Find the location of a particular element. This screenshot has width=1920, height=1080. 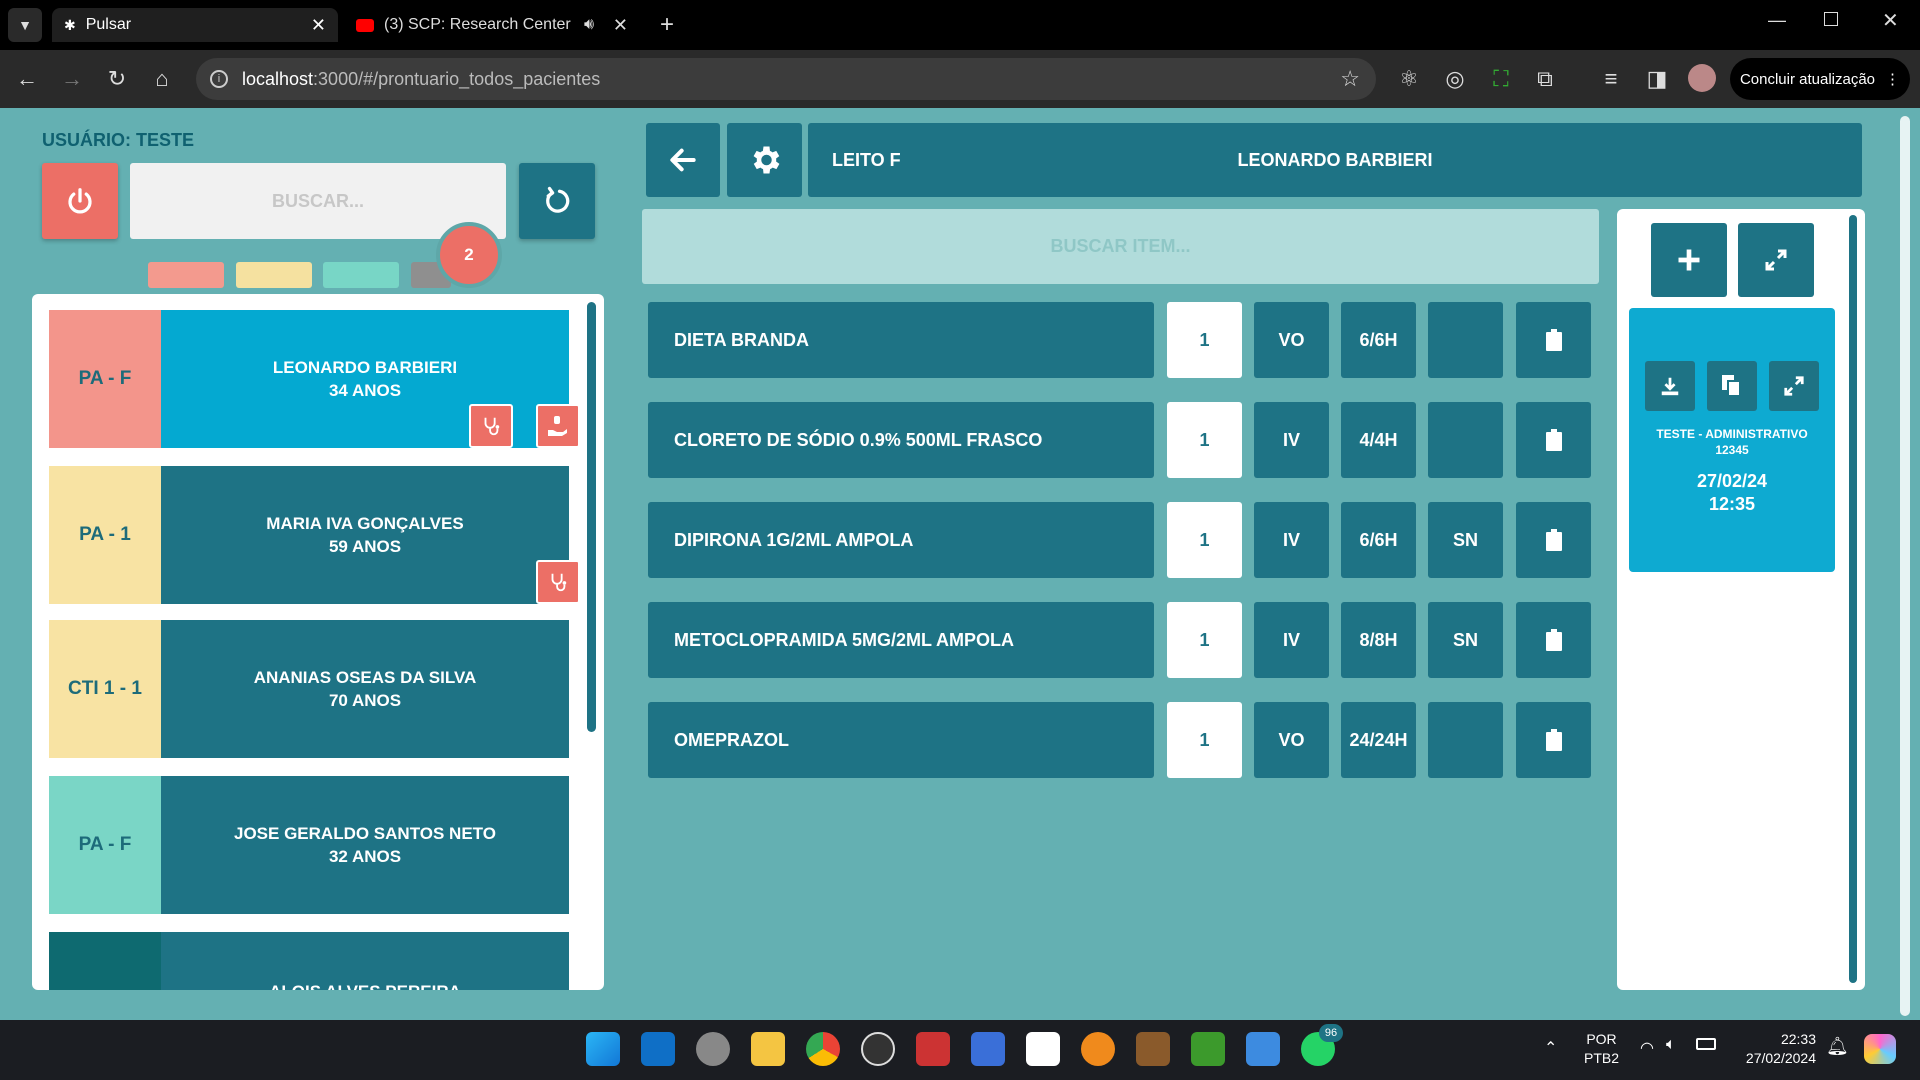

stethoscope-button is located at coordinates (491, 426).